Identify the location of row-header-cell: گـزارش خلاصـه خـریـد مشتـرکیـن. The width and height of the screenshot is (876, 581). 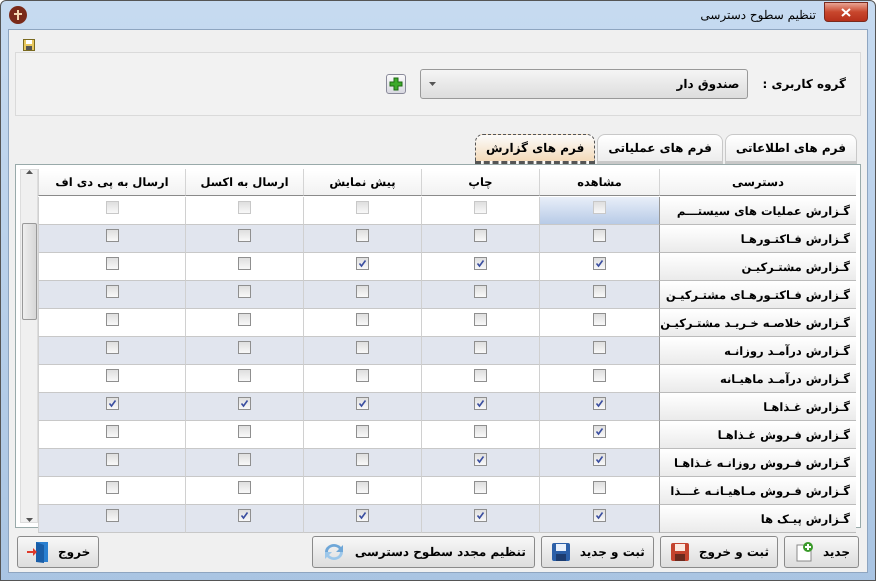
(757, 323).